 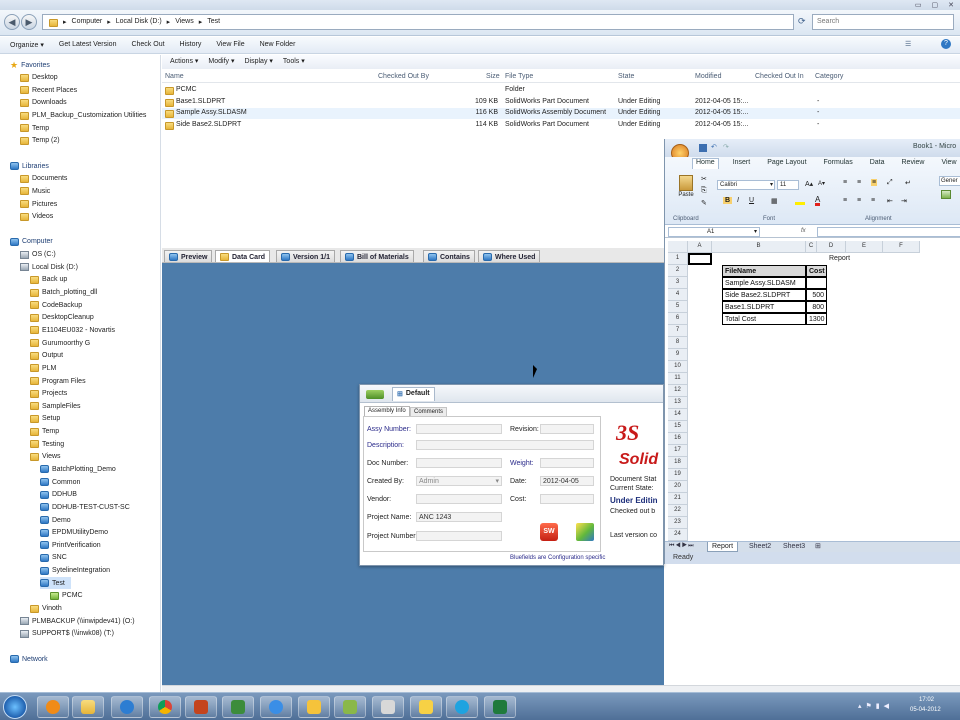 What do you see at coordinates (678, 511) in the screenshot?
I see `row-header: 22` at bounding box center [678, 511].